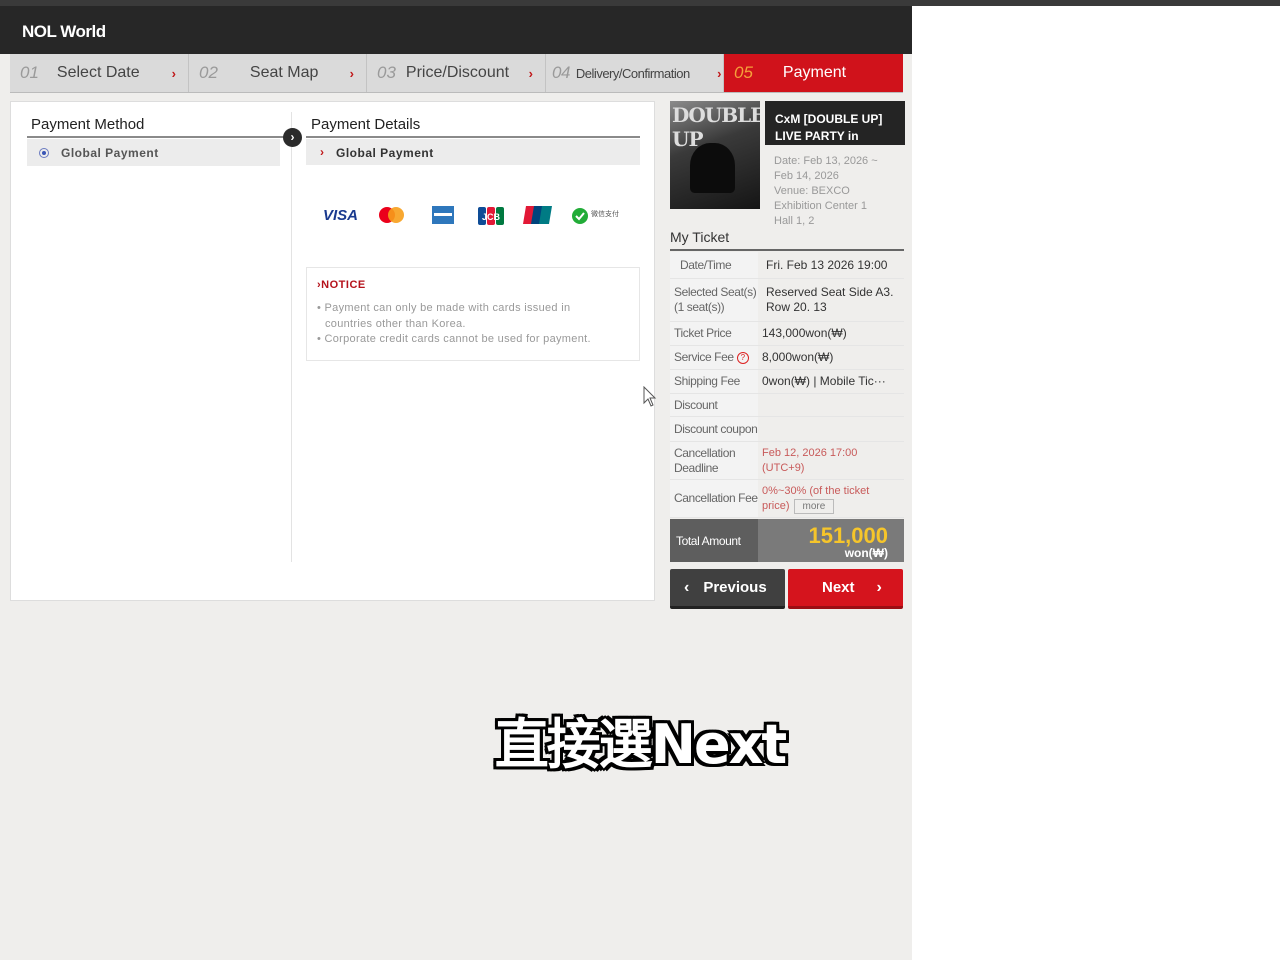 This screenshot has width=1280, height=960. I want to click on step-price-discount: 03 Price/Discount ›, so click(456, 73).